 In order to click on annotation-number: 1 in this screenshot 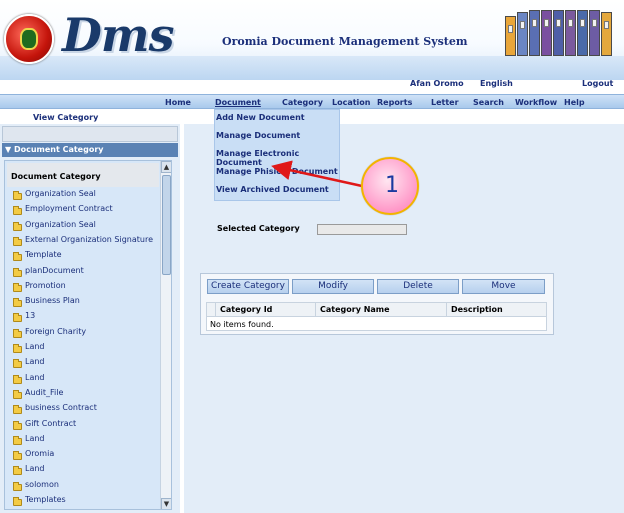, I will do `click(392, 185)`.